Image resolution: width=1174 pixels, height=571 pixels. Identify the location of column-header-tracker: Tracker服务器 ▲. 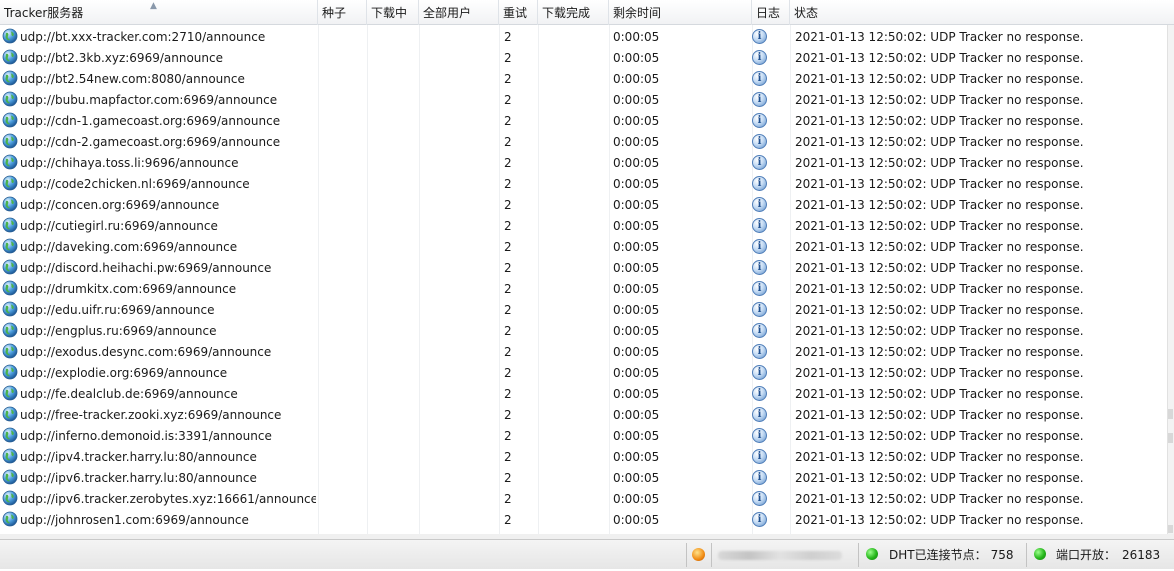
(159, 12).